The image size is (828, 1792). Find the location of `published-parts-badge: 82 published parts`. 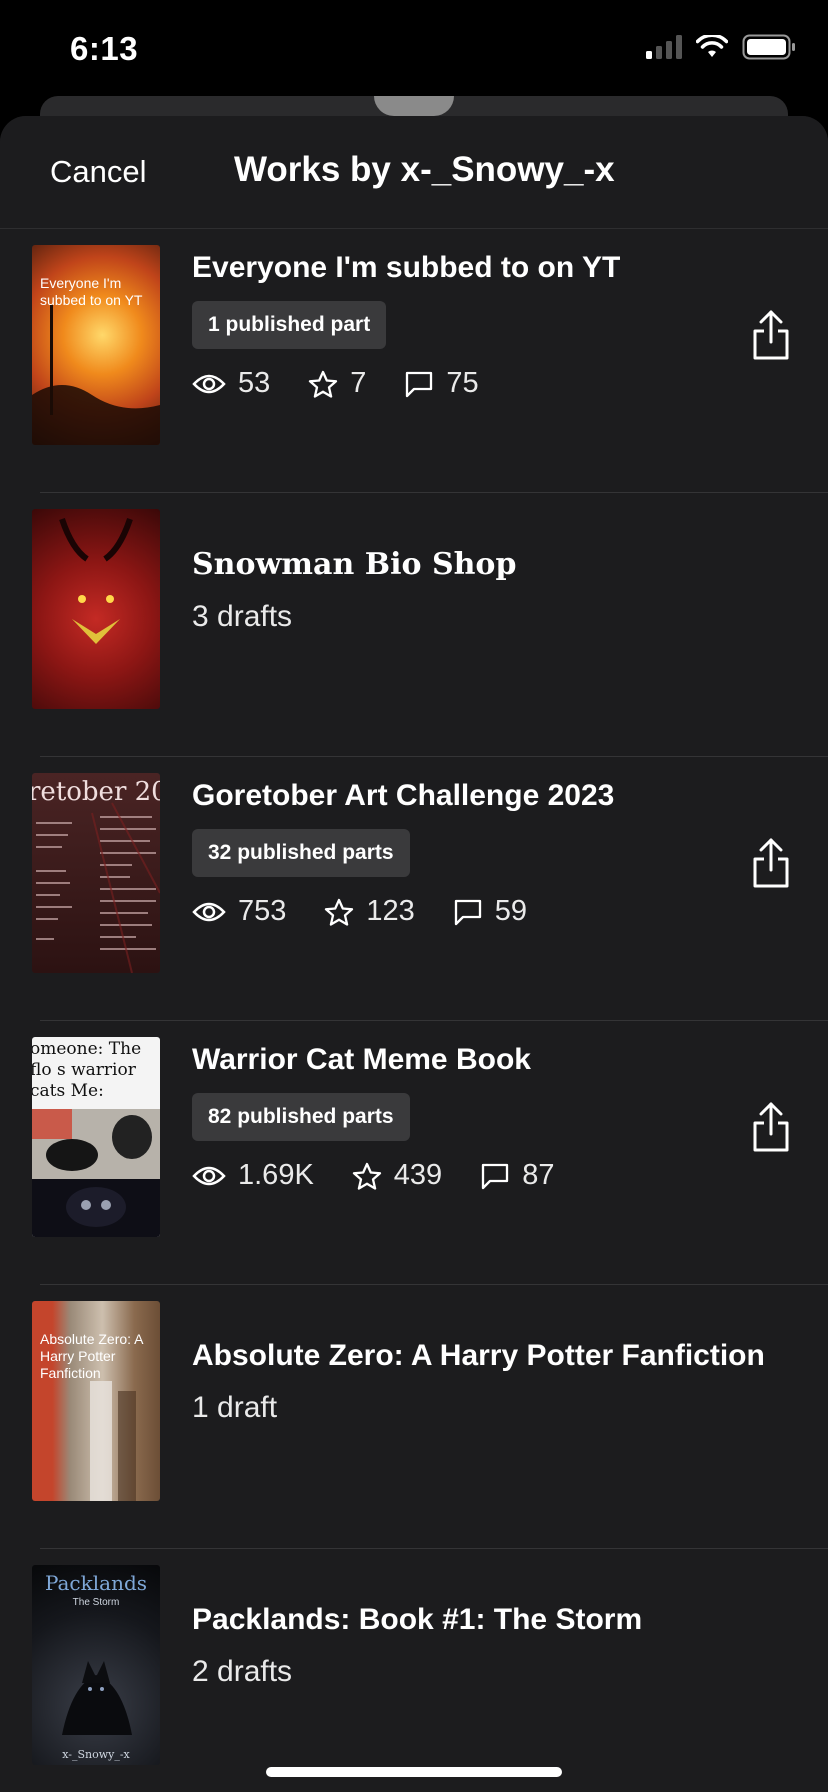

published-parts-badge: 82 published parts is located at coordinates (301, 1117).